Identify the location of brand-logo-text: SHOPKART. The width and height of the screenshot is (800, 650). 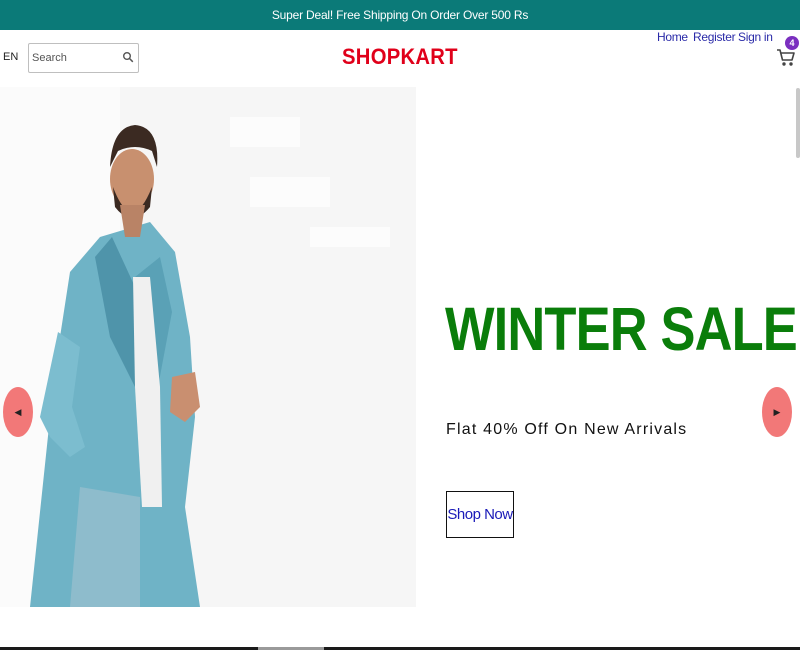
(400, 56).